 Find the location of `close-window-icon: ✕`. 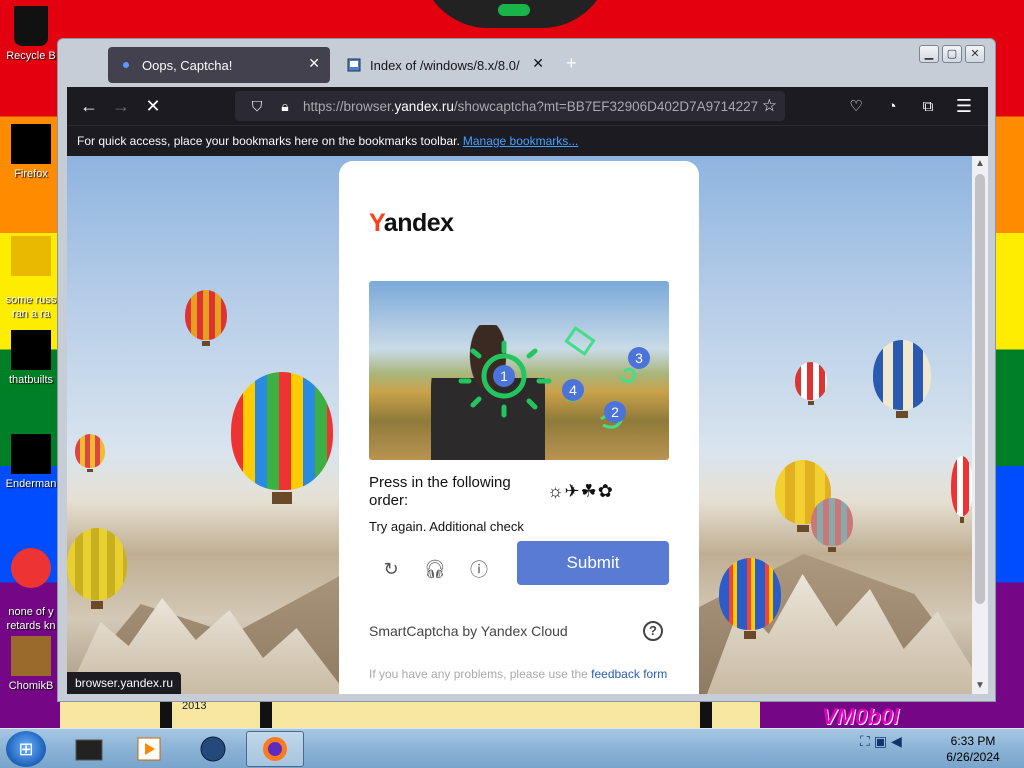

close-window-icon: ✕ is located at coordinates (975, 54).